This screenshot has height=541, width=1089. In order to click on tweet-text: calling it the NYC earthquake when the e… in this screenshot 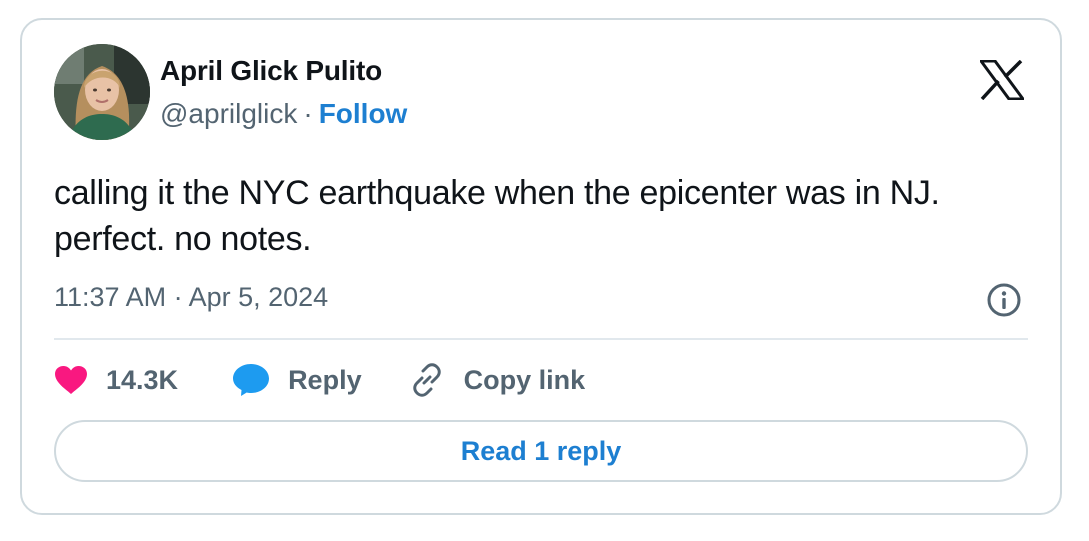, I will do `click(497, 216)`.